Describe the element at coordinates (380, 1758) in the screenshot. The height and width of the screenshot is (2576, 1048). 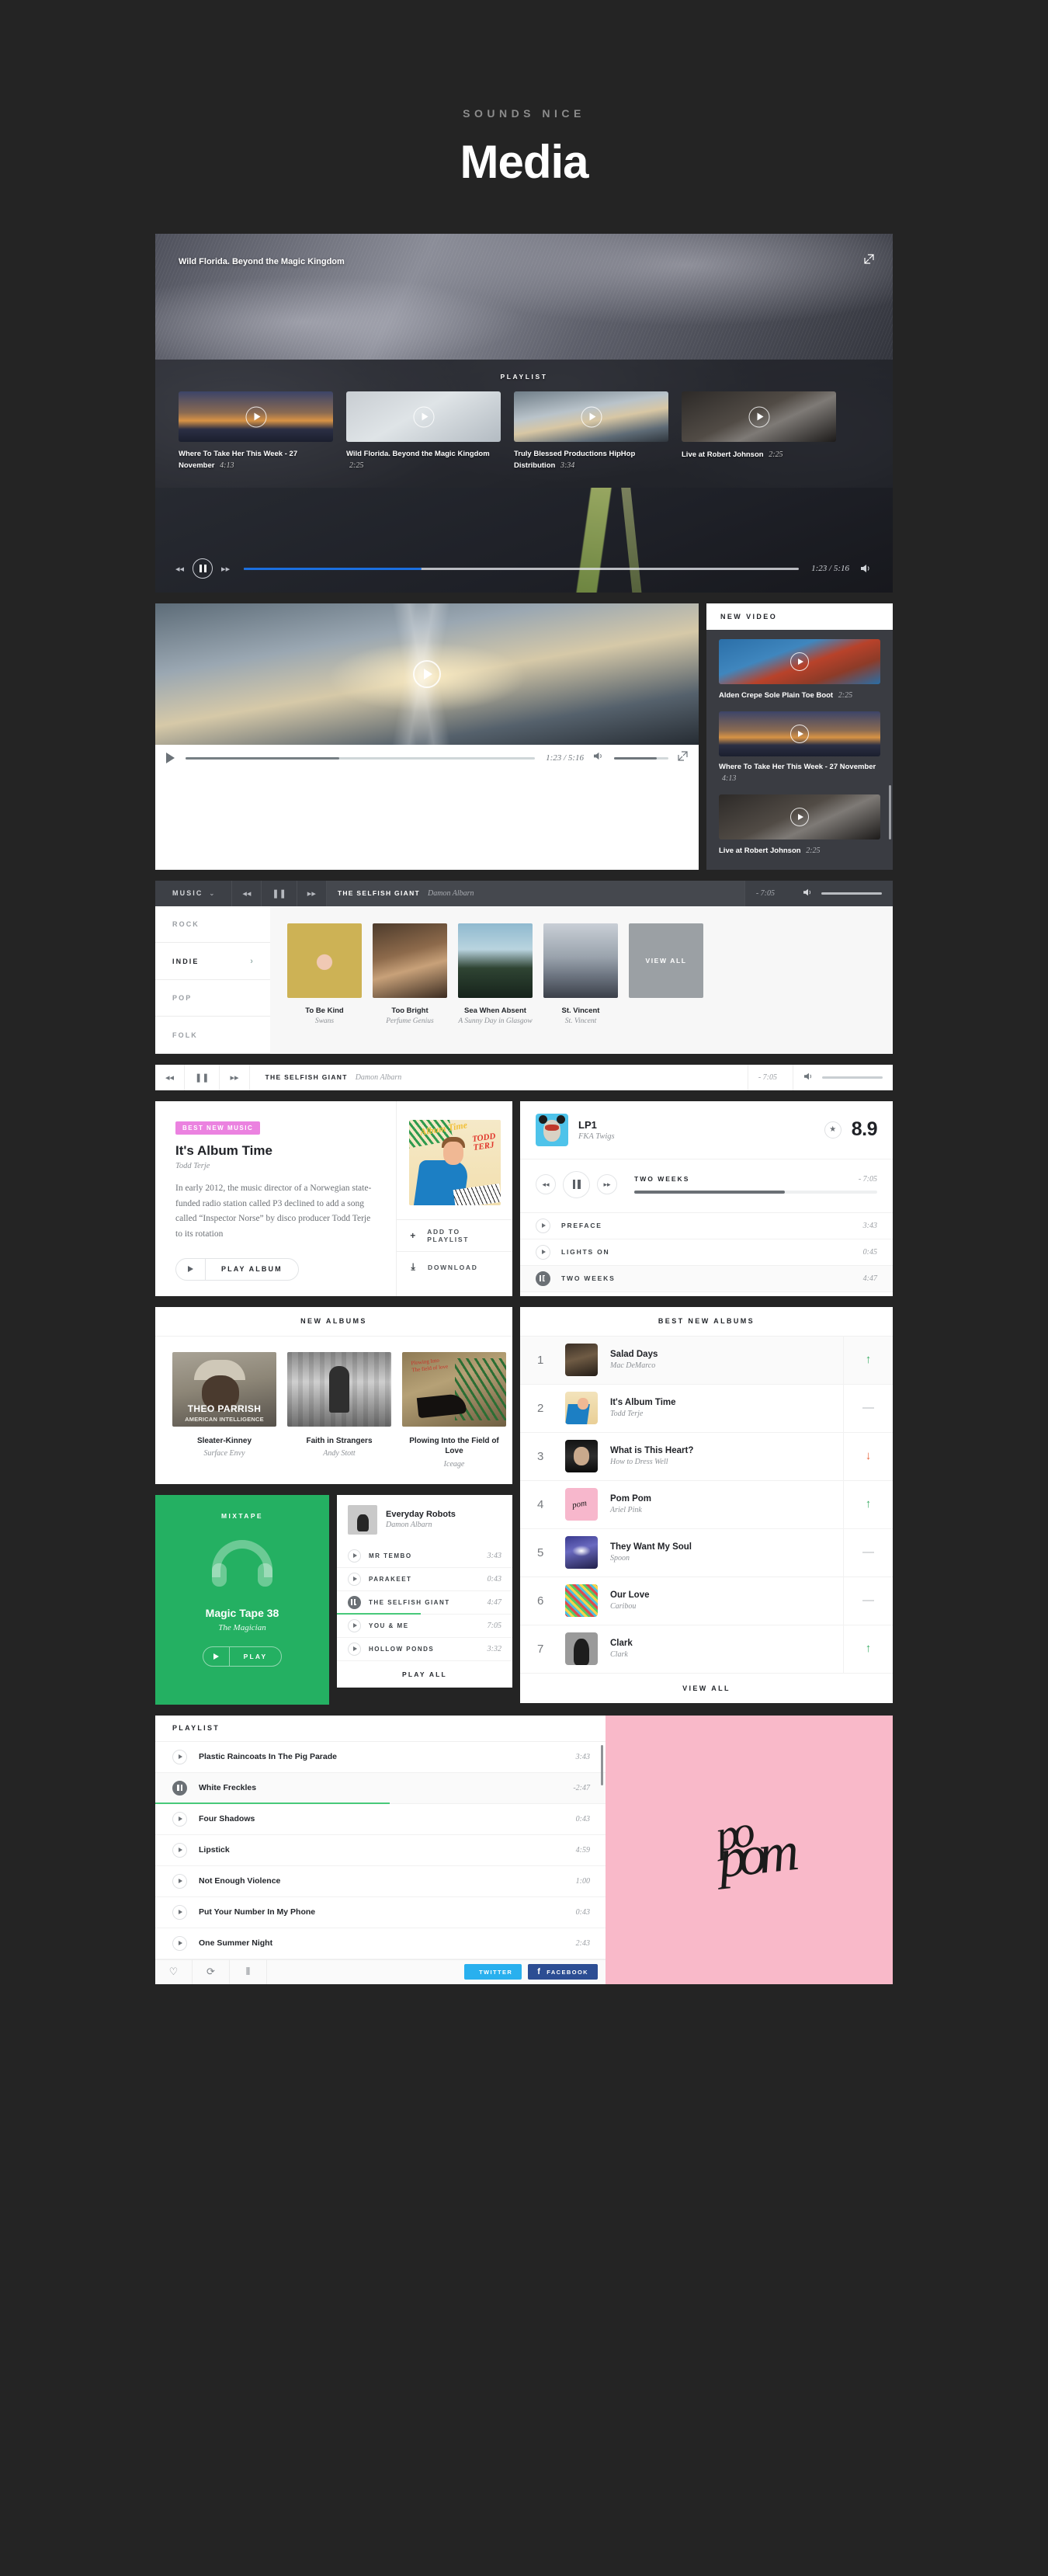
I see `list-item: Plastic Raincoats In The Pig Parade 3:43` at that location.